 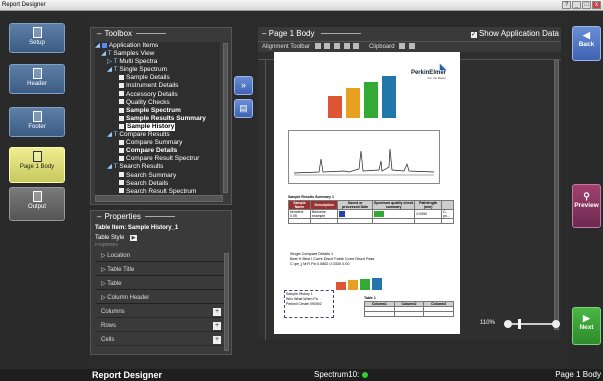 I want to click on group-column-header: ▷ Column Header, so click(x=161, y=298).